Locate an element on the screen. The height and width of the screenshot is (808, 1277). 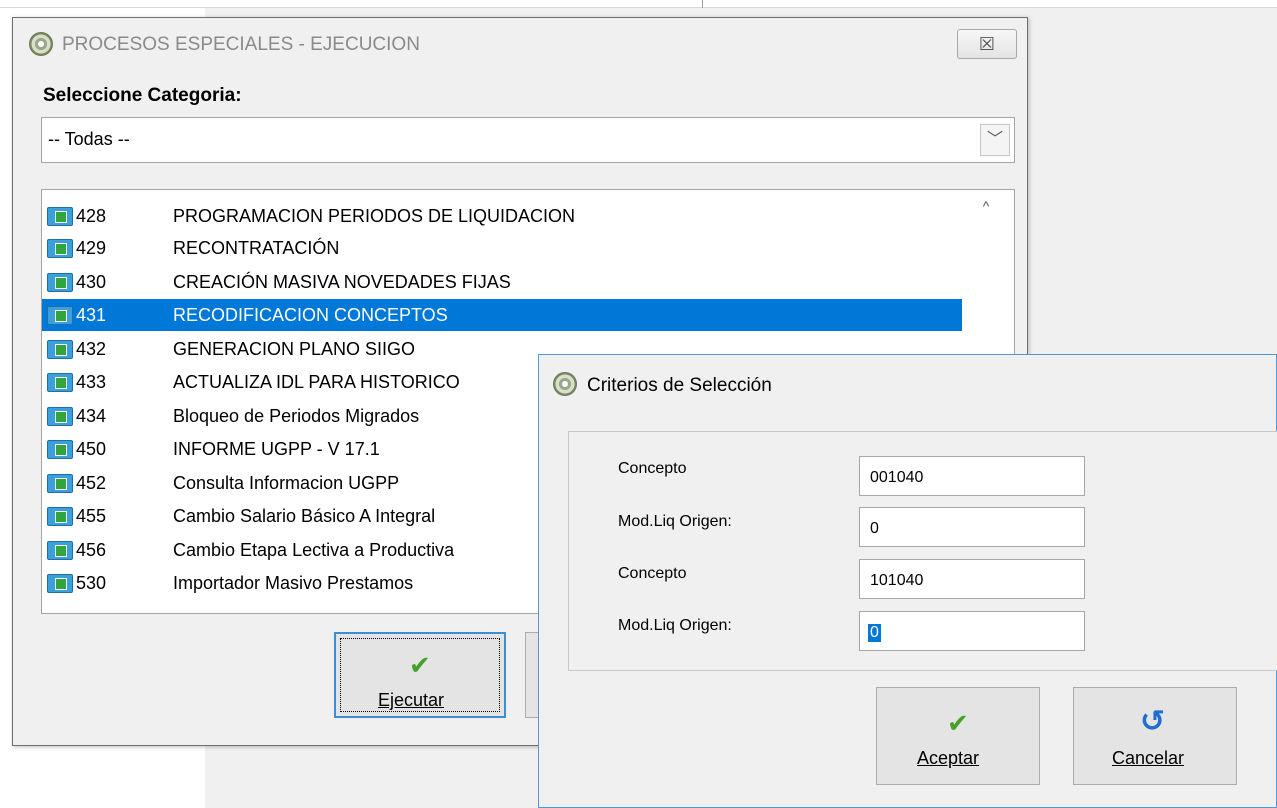
chevron-down-icon: ﹀ is located at coordinates (995, 140).